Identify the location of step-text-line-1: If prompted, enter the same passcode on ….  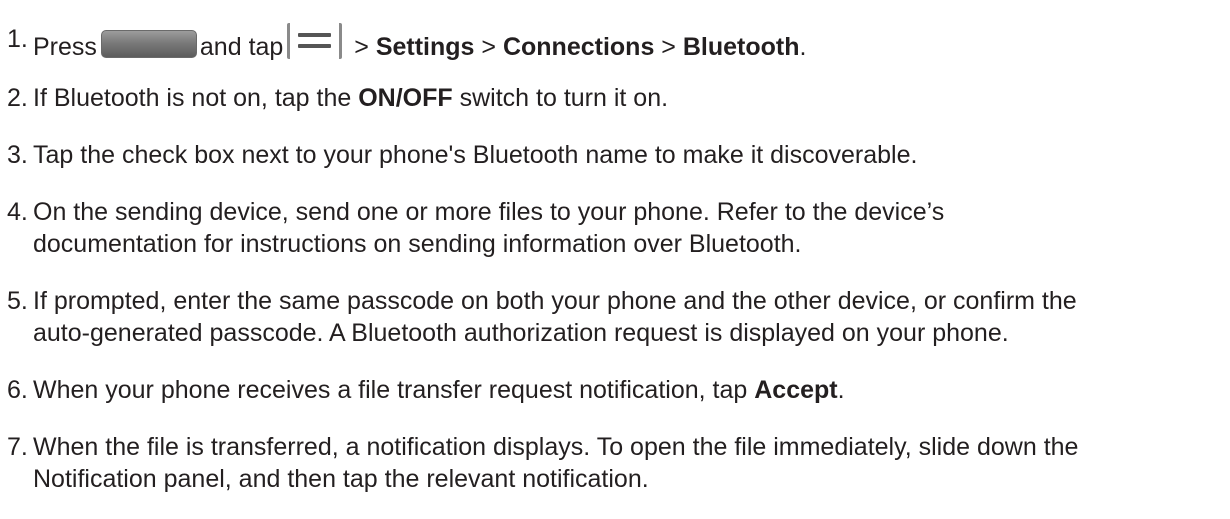
(555, 301).